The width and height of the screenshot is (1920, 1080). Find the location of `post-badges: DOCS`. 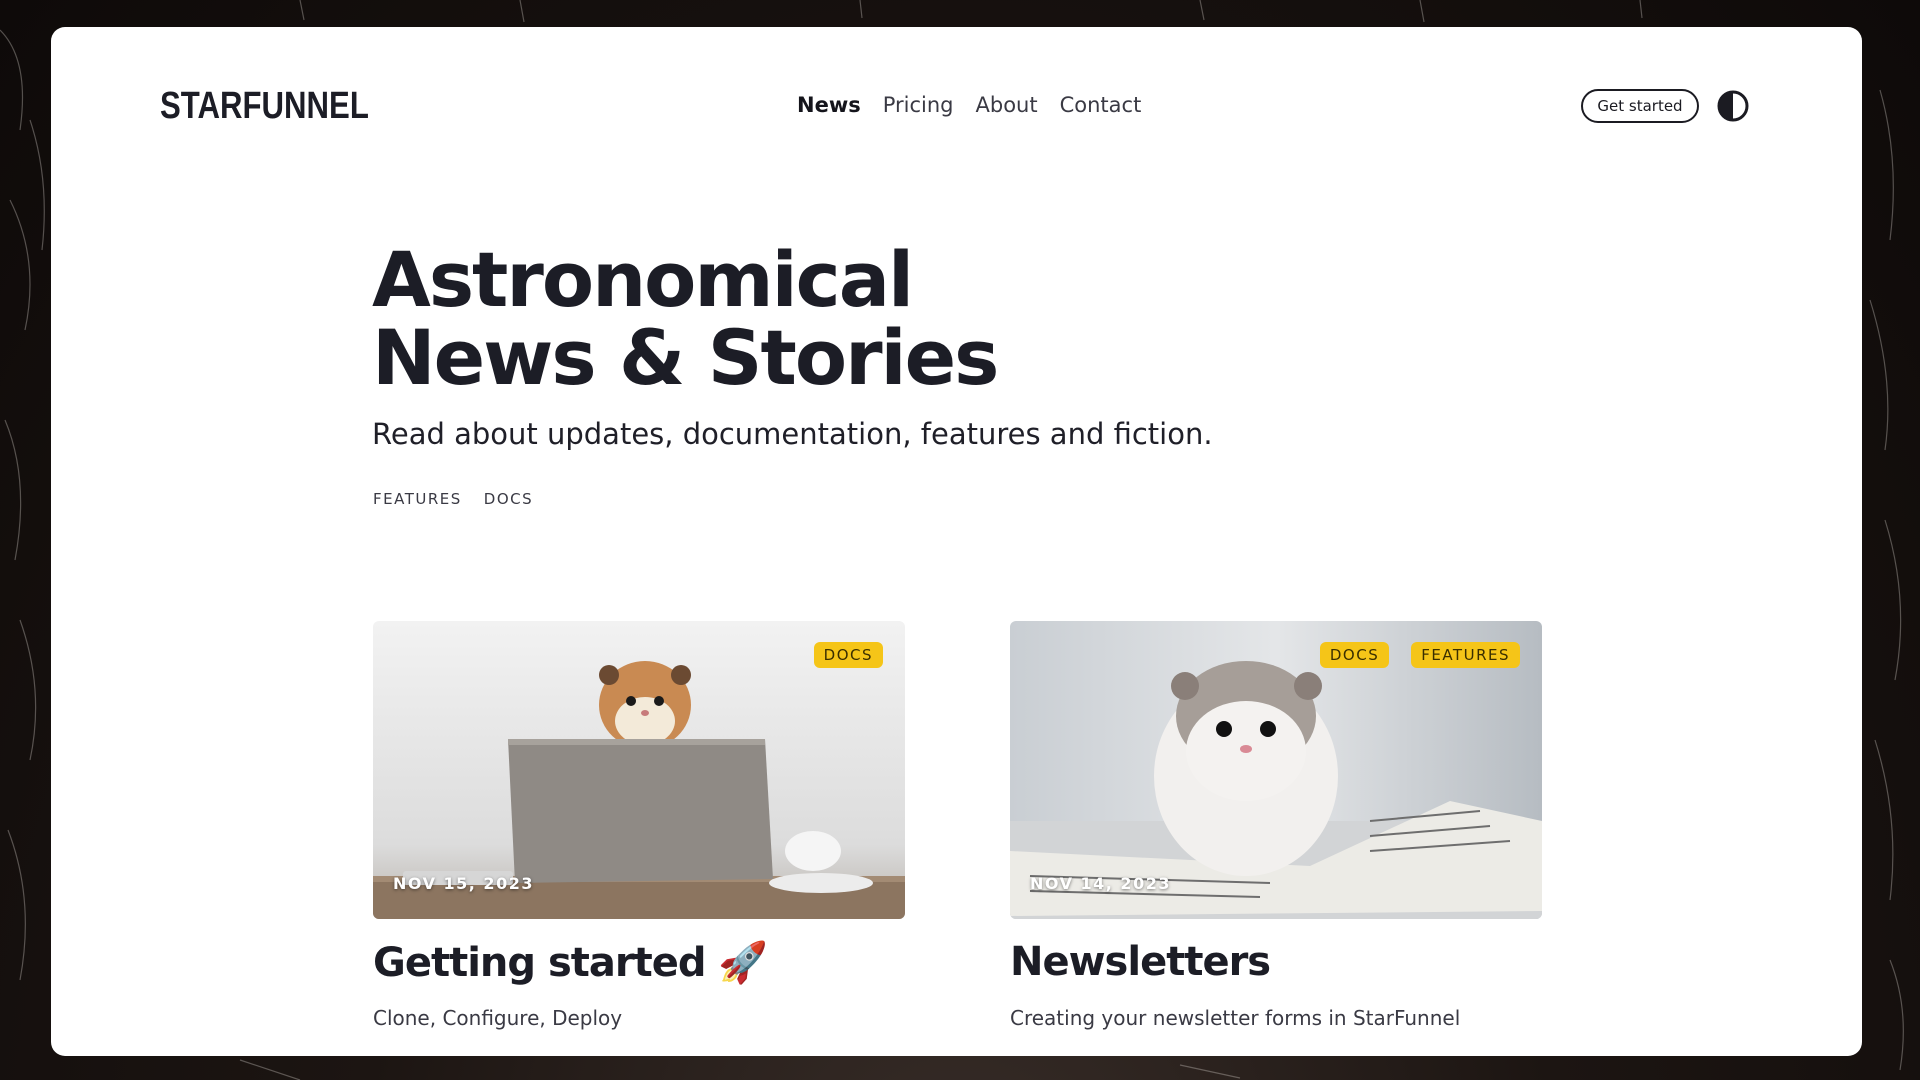

post-badges: DOCS is located at coordinates (848, 655).